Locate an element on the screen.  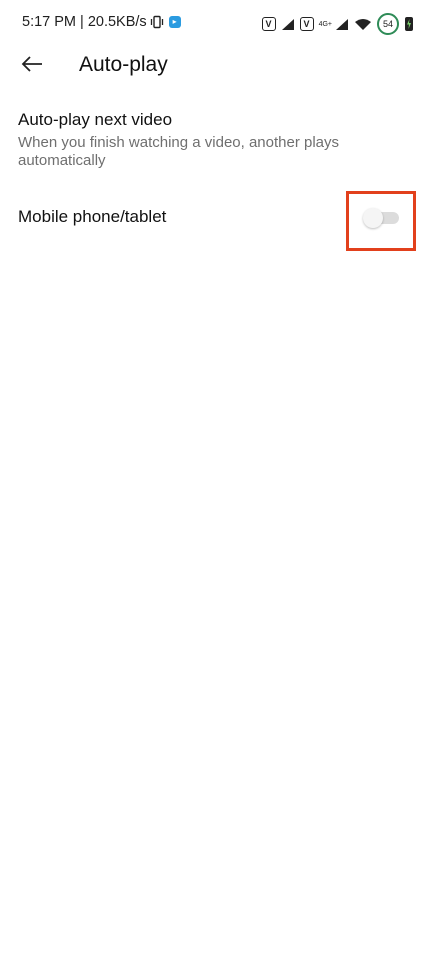
vibrate-icon is located at coordinates (157, 22).